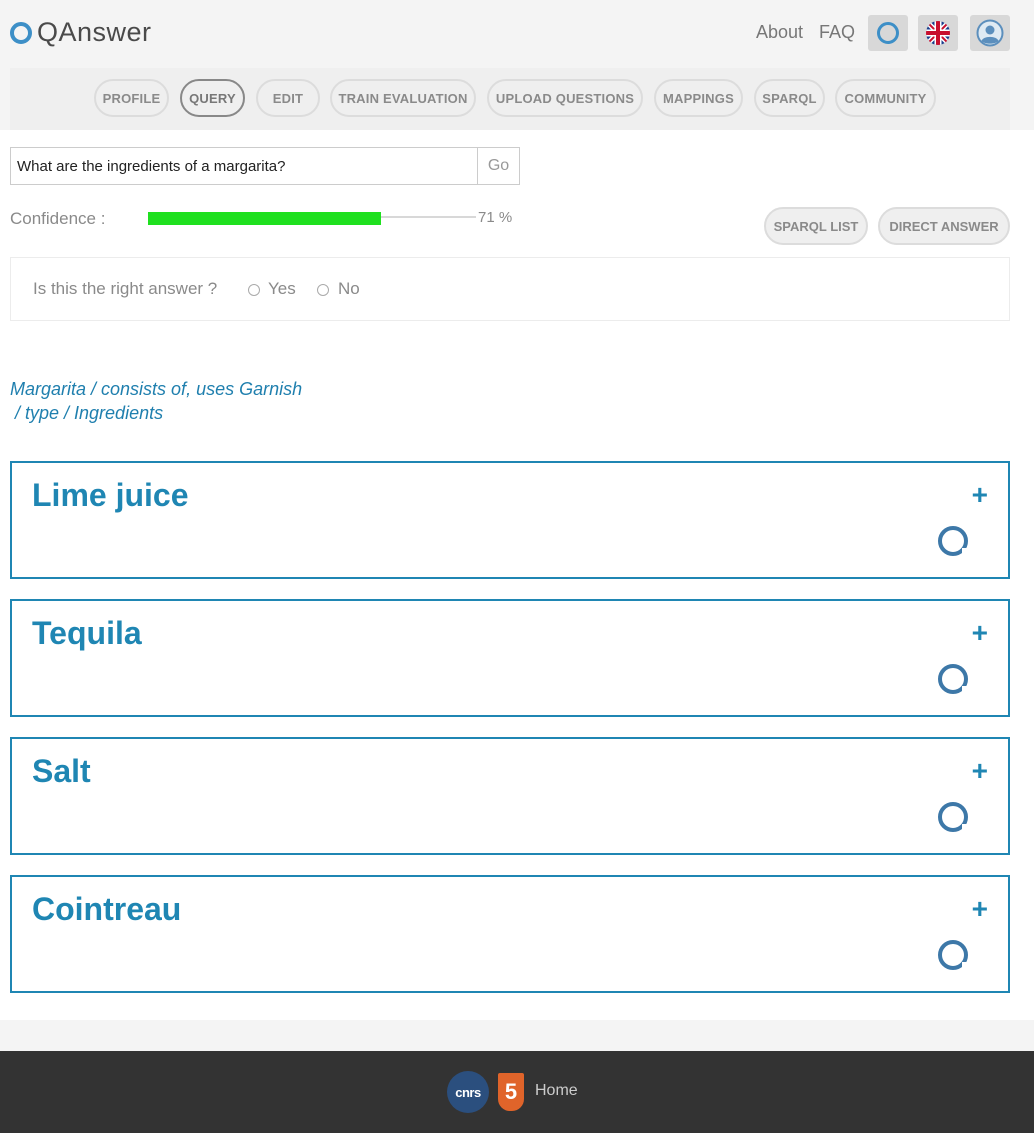  What do you see at coordinates (816, 226) in the screenshot?
I see `sparql-list-button: SPARQL LIST` at bounding box center [816, 226].